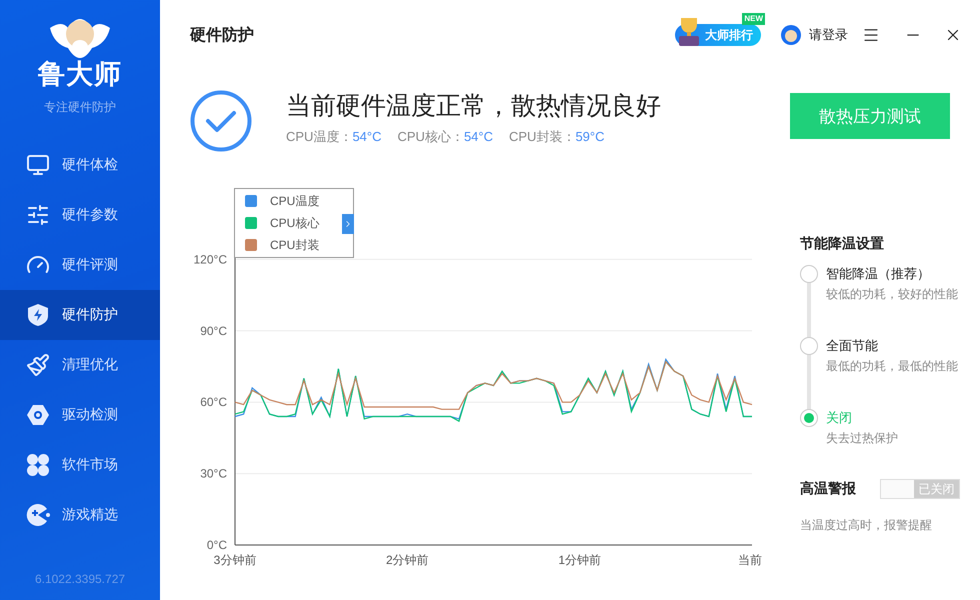  Describe the element at coordinates (348, 224) in the screenshot. I see `legend-collapse-button` at that location.